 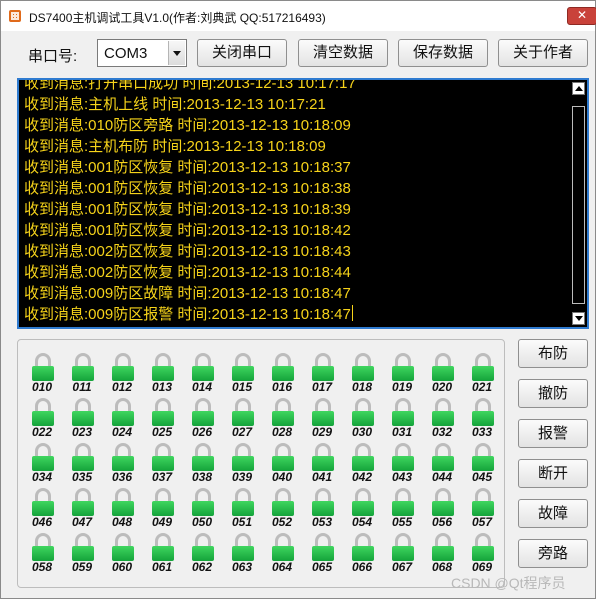 What do you see at coordinates (352, 313) in the screenshot?
I see `text-caret` at bounding box center [352, 313].